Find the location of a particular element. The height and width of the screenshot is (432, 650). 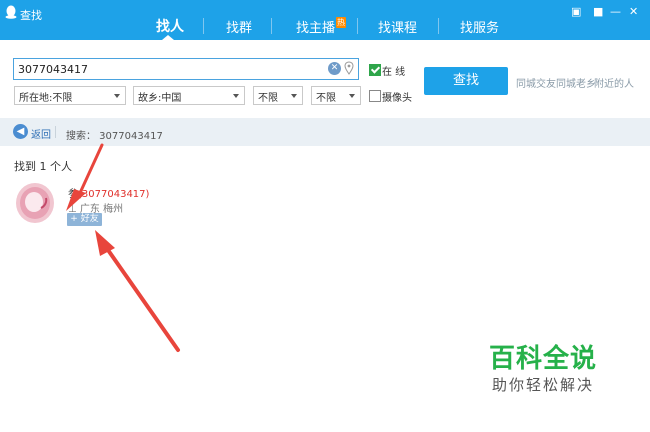

back-arrow-icon: ◀ is located at coordinates (20, 131).